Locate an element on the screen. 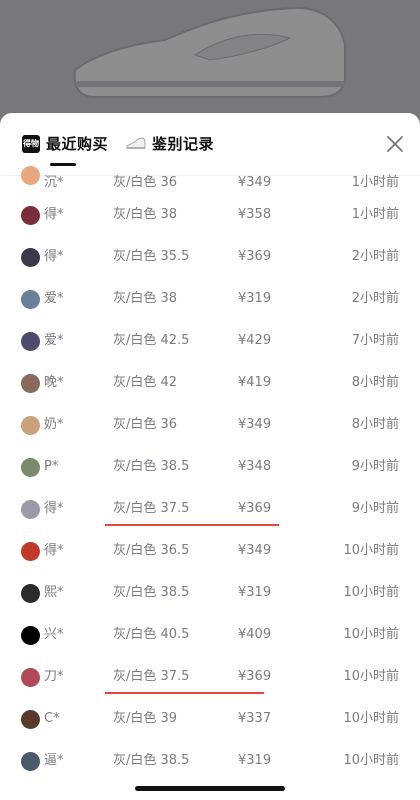 Image resolution: width=420 pixels, height=800 pixels. home-indicator is located at coordinates (210, 788).